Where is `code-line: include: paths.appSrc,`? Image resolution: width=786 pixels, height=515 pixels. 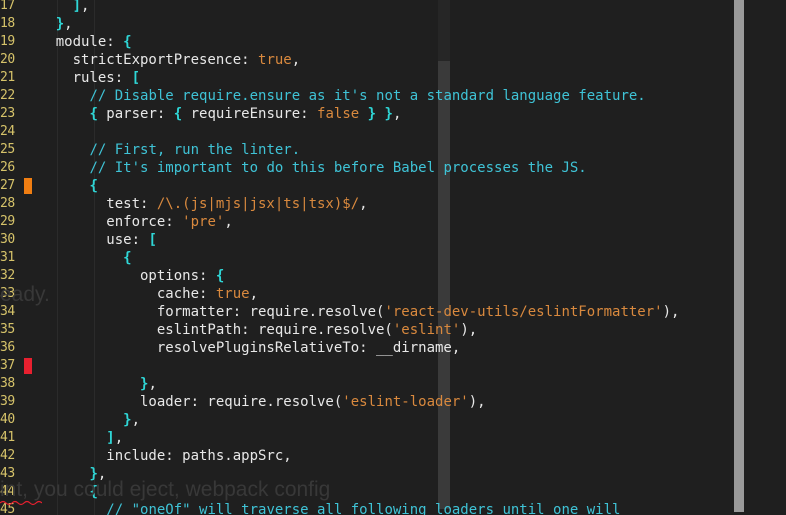
code-line: include: paths.appSrc, is located at coordinates (378, 456).